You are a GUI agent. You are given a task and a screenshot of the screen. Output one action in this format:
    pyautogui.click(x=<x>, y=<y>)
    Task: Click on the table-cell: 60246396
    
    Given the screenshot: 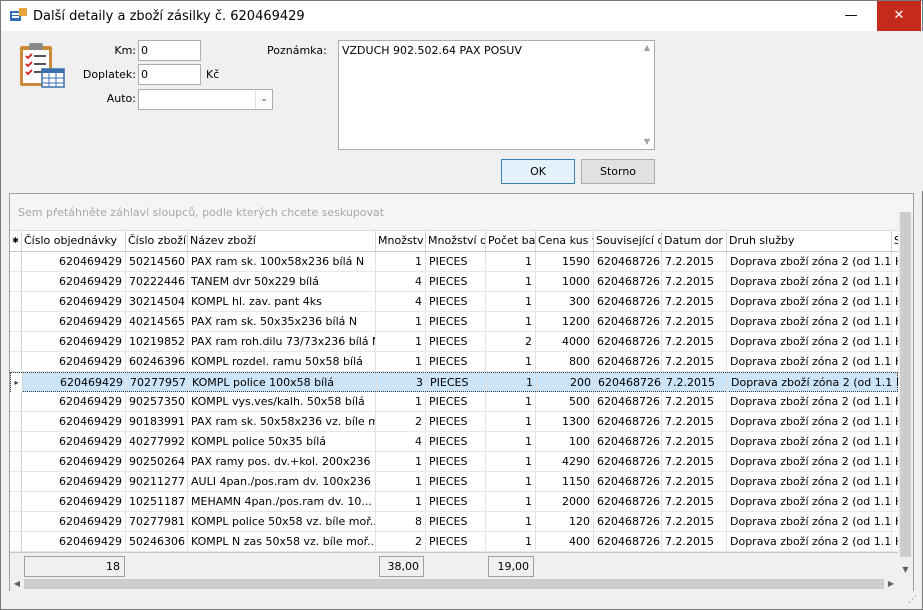 What is the action you would take?
    pyautogui.click(x=157, y=361)
    